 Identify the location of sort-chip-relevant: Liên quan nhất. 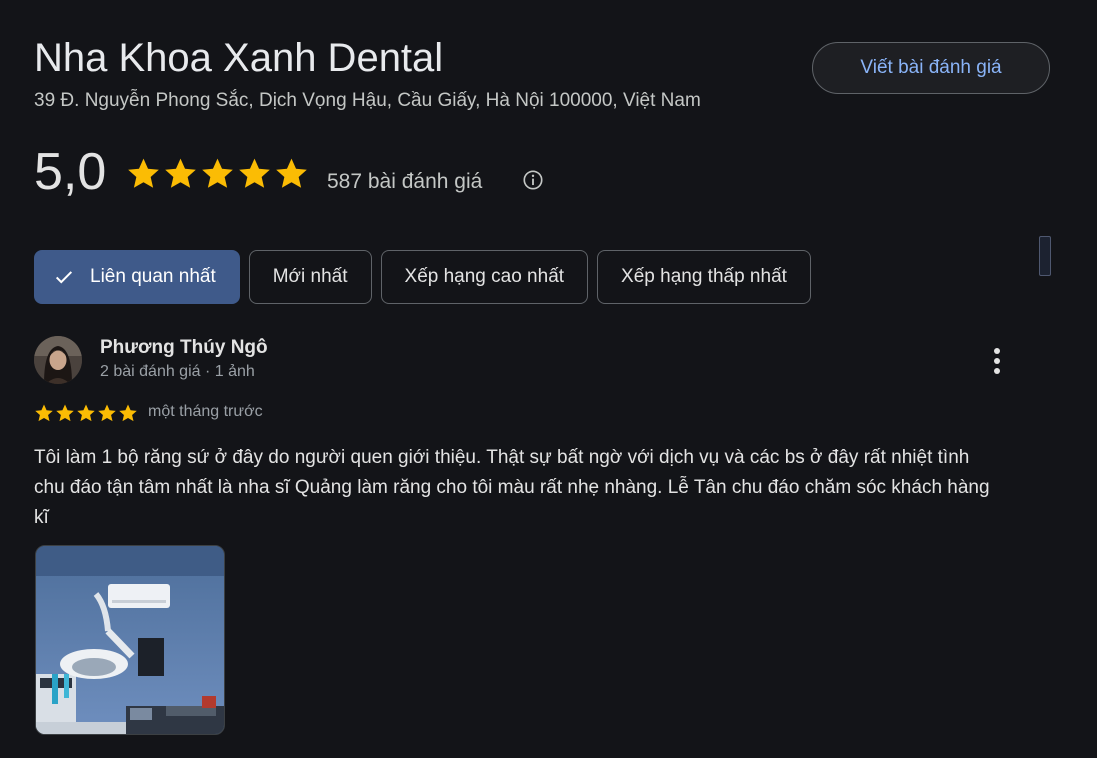
(137, 277).